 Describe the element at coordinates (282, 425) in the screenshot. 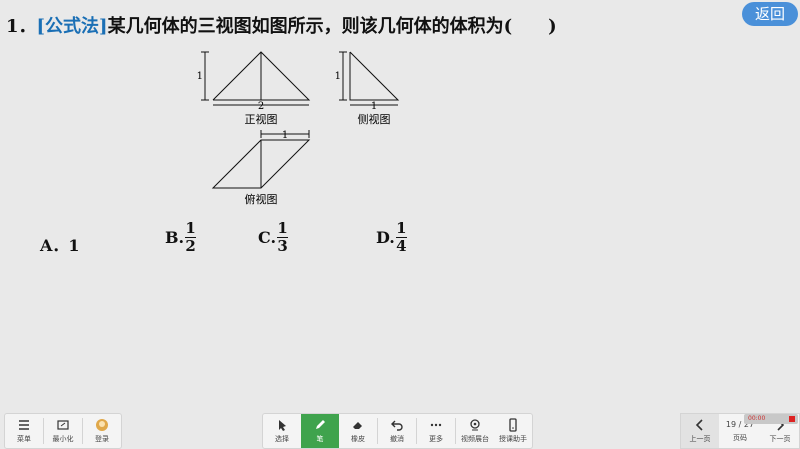

I see `cursor-icon` at that location.